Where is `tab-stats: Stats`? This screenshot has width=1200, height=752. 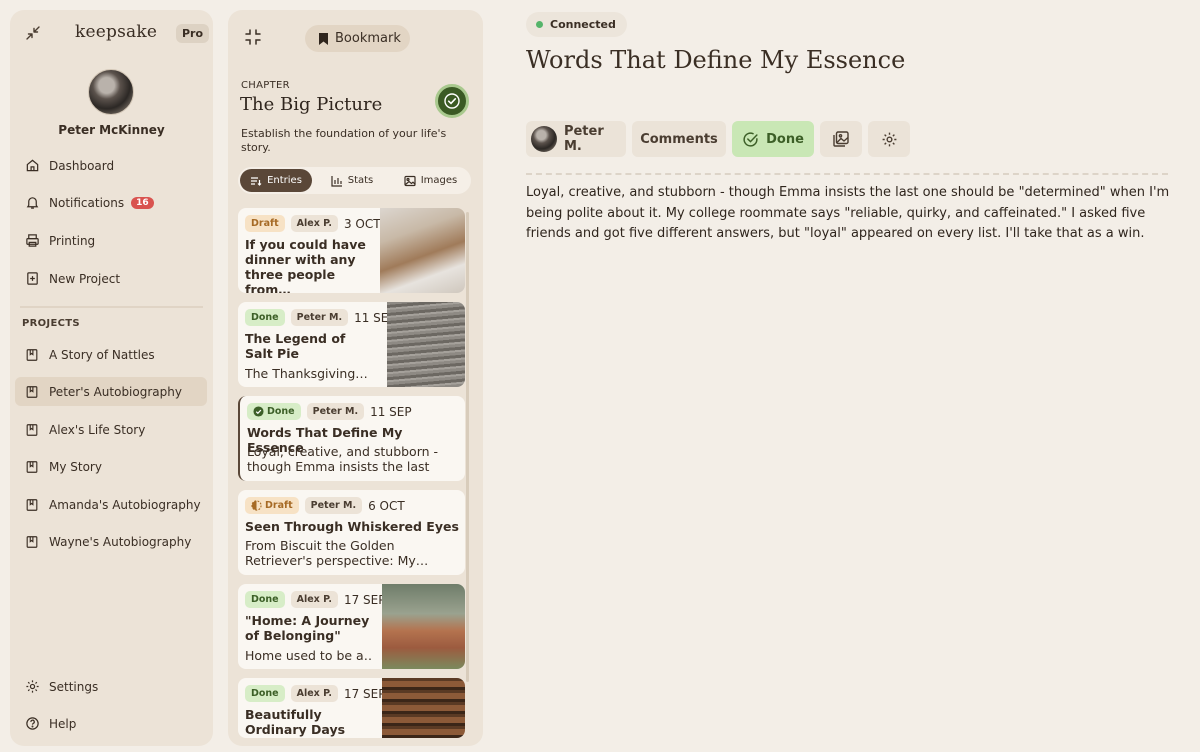 tab-stats: Stats is located at coordinates (352, 180).